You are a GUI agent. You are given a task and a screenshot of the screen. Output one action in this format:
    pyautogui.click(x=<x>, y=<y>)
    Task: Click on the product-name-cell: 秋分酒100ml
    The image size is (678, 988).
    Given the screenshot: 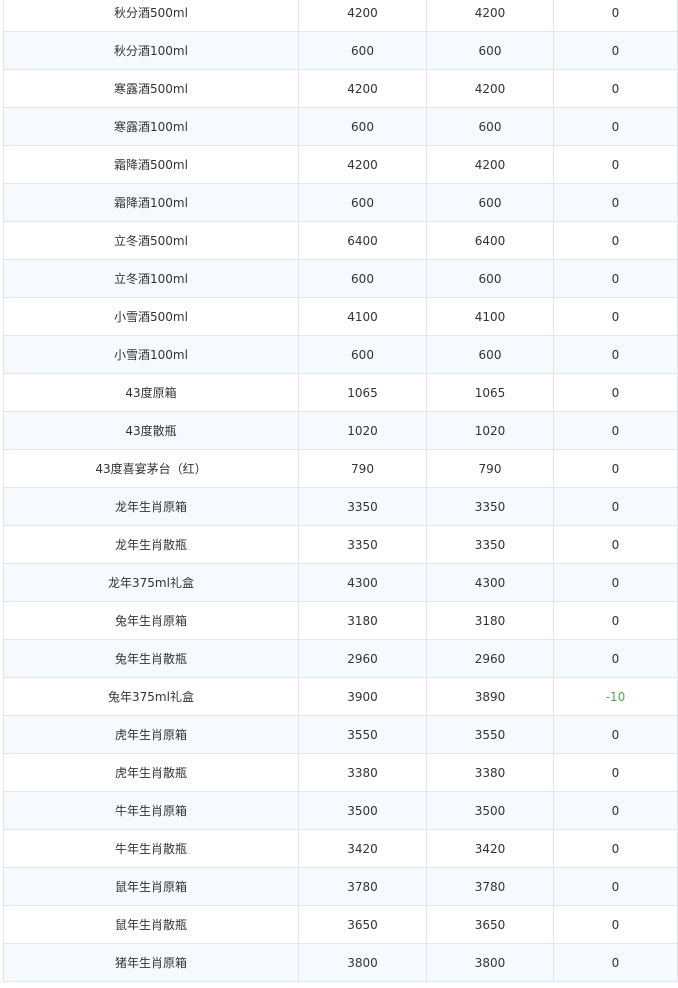 What is the action you would take?
    pyautogui.click(x=151, y=50)
    